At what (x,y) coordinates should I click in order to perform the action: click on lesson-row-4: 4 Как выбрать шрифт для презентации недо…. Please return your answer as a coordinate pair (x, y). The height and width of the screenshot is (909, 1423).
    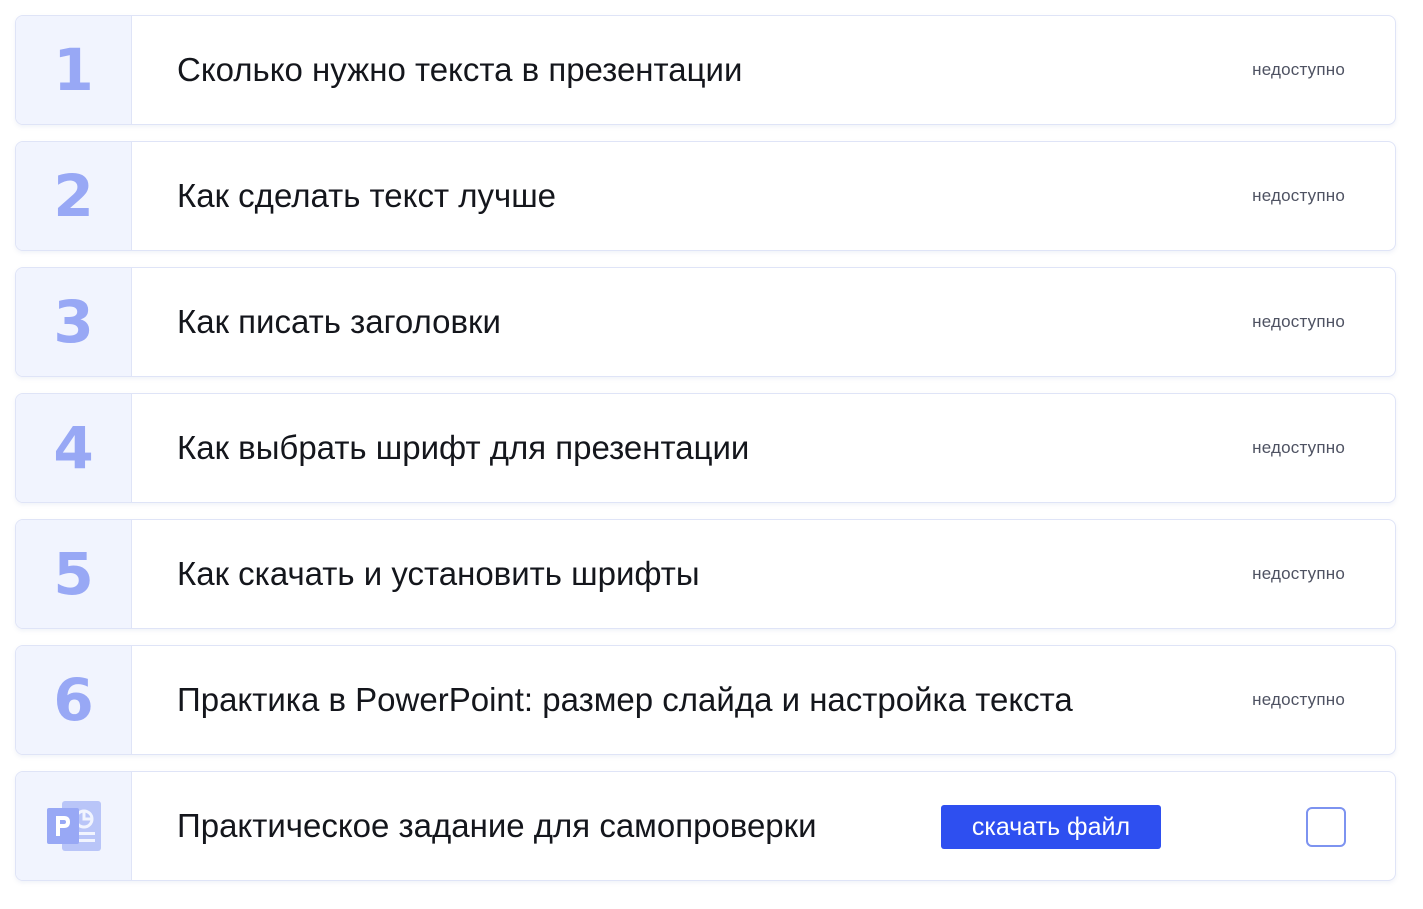
    Looking at the image, I should click on (705, 448).